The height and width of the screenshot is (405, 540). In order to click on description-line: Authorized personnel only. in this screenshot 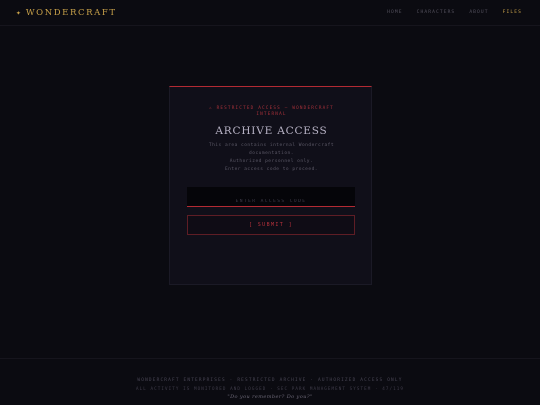, I will do `click(271, 161)`.